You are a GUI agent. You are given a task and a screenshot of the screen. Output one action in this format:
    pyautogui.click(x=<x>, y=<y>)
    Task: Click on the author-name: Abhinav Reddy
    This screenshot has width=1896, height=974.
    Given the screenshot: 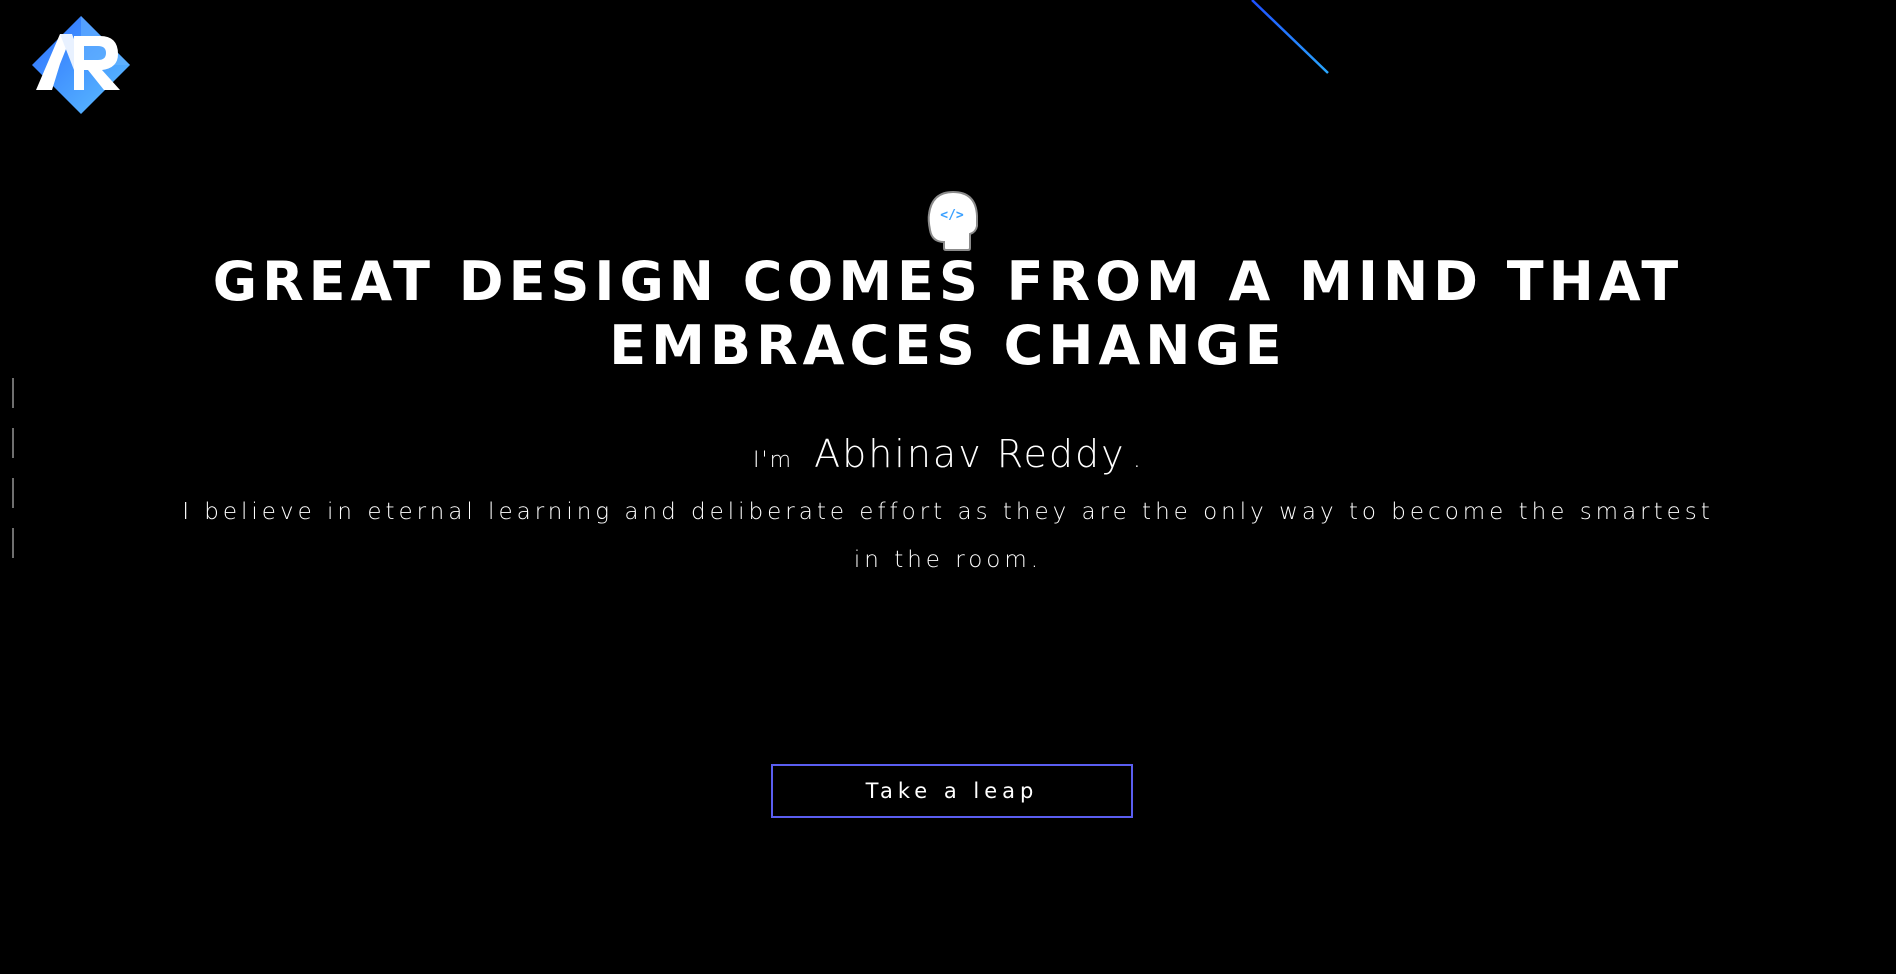 What is the action you would take?
    pyautogui.click(x=970, y=454)
    